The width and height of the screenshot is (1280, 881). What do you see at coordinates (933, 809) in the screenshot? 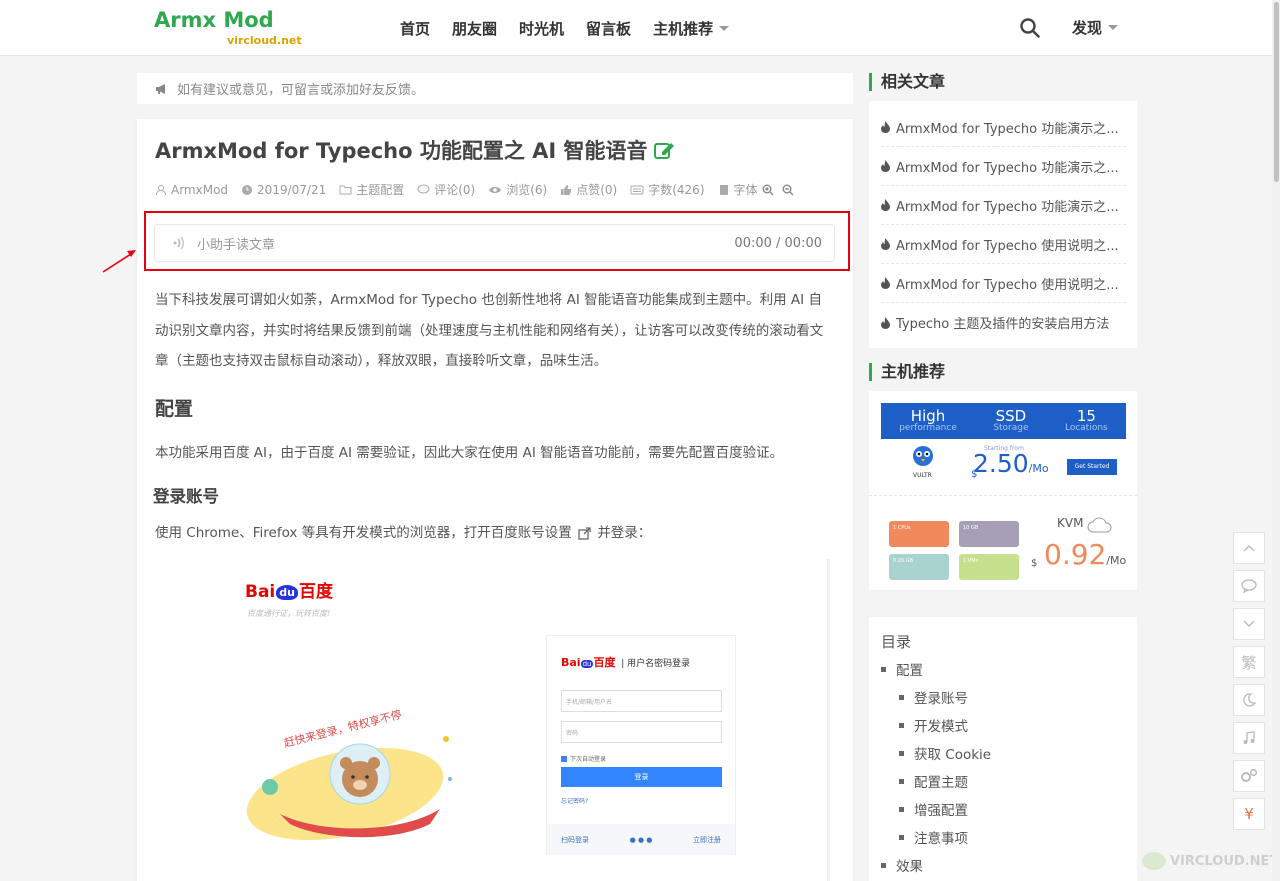
I see `toc-item-enhance: 增强配置` at bounding box center [933, 809].